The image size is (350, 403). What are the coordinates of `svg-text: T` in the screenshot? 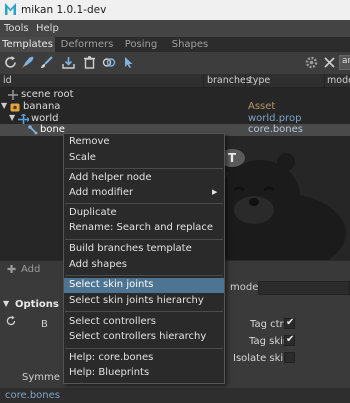 It's located at (232, 158).